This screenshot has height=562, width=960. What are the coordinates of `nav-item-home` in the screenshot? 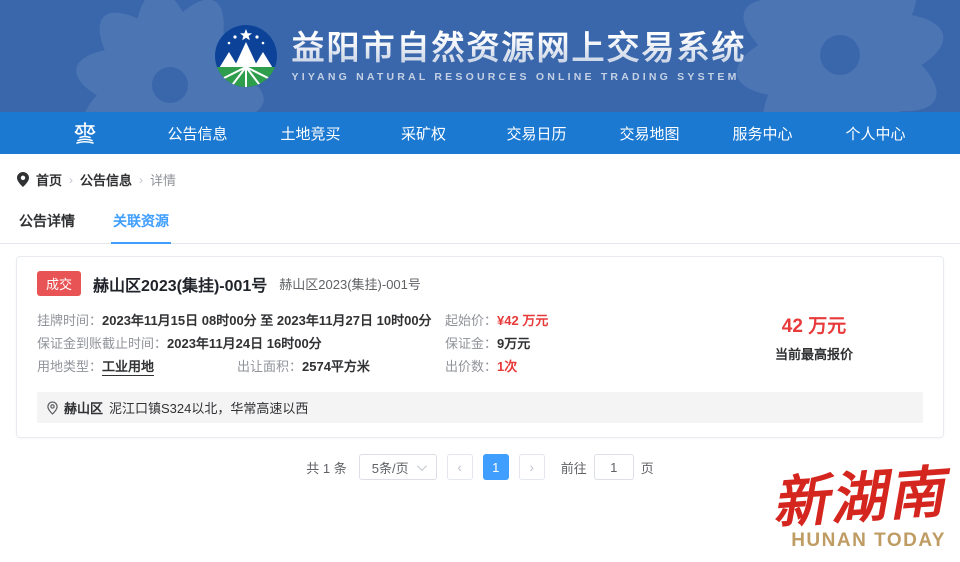 It's located at (84, 133).